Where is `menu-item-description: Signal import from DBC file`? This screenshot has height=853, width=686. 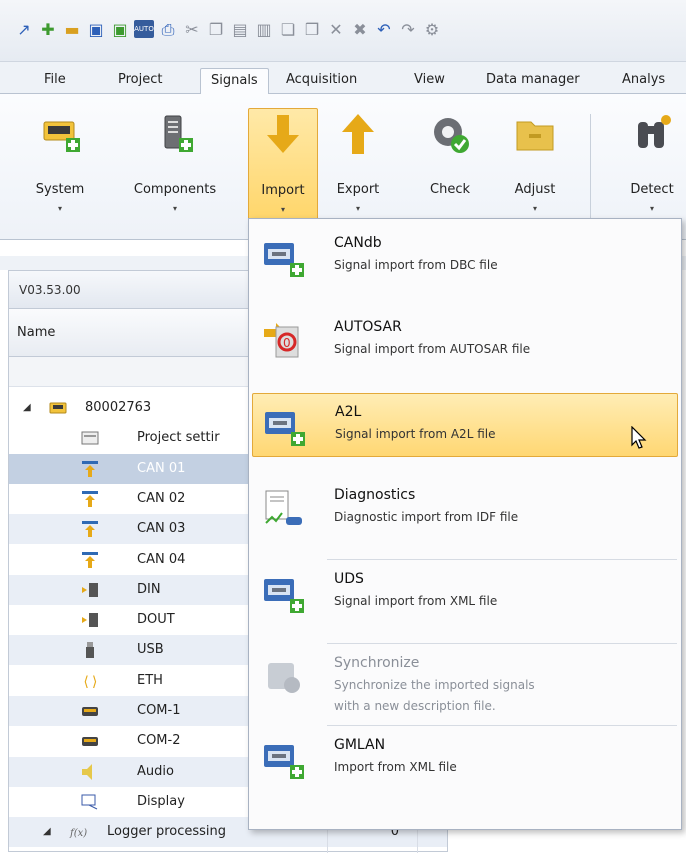
menu-item-description: Signal import from DBC file is located at coordinates (416, 265).